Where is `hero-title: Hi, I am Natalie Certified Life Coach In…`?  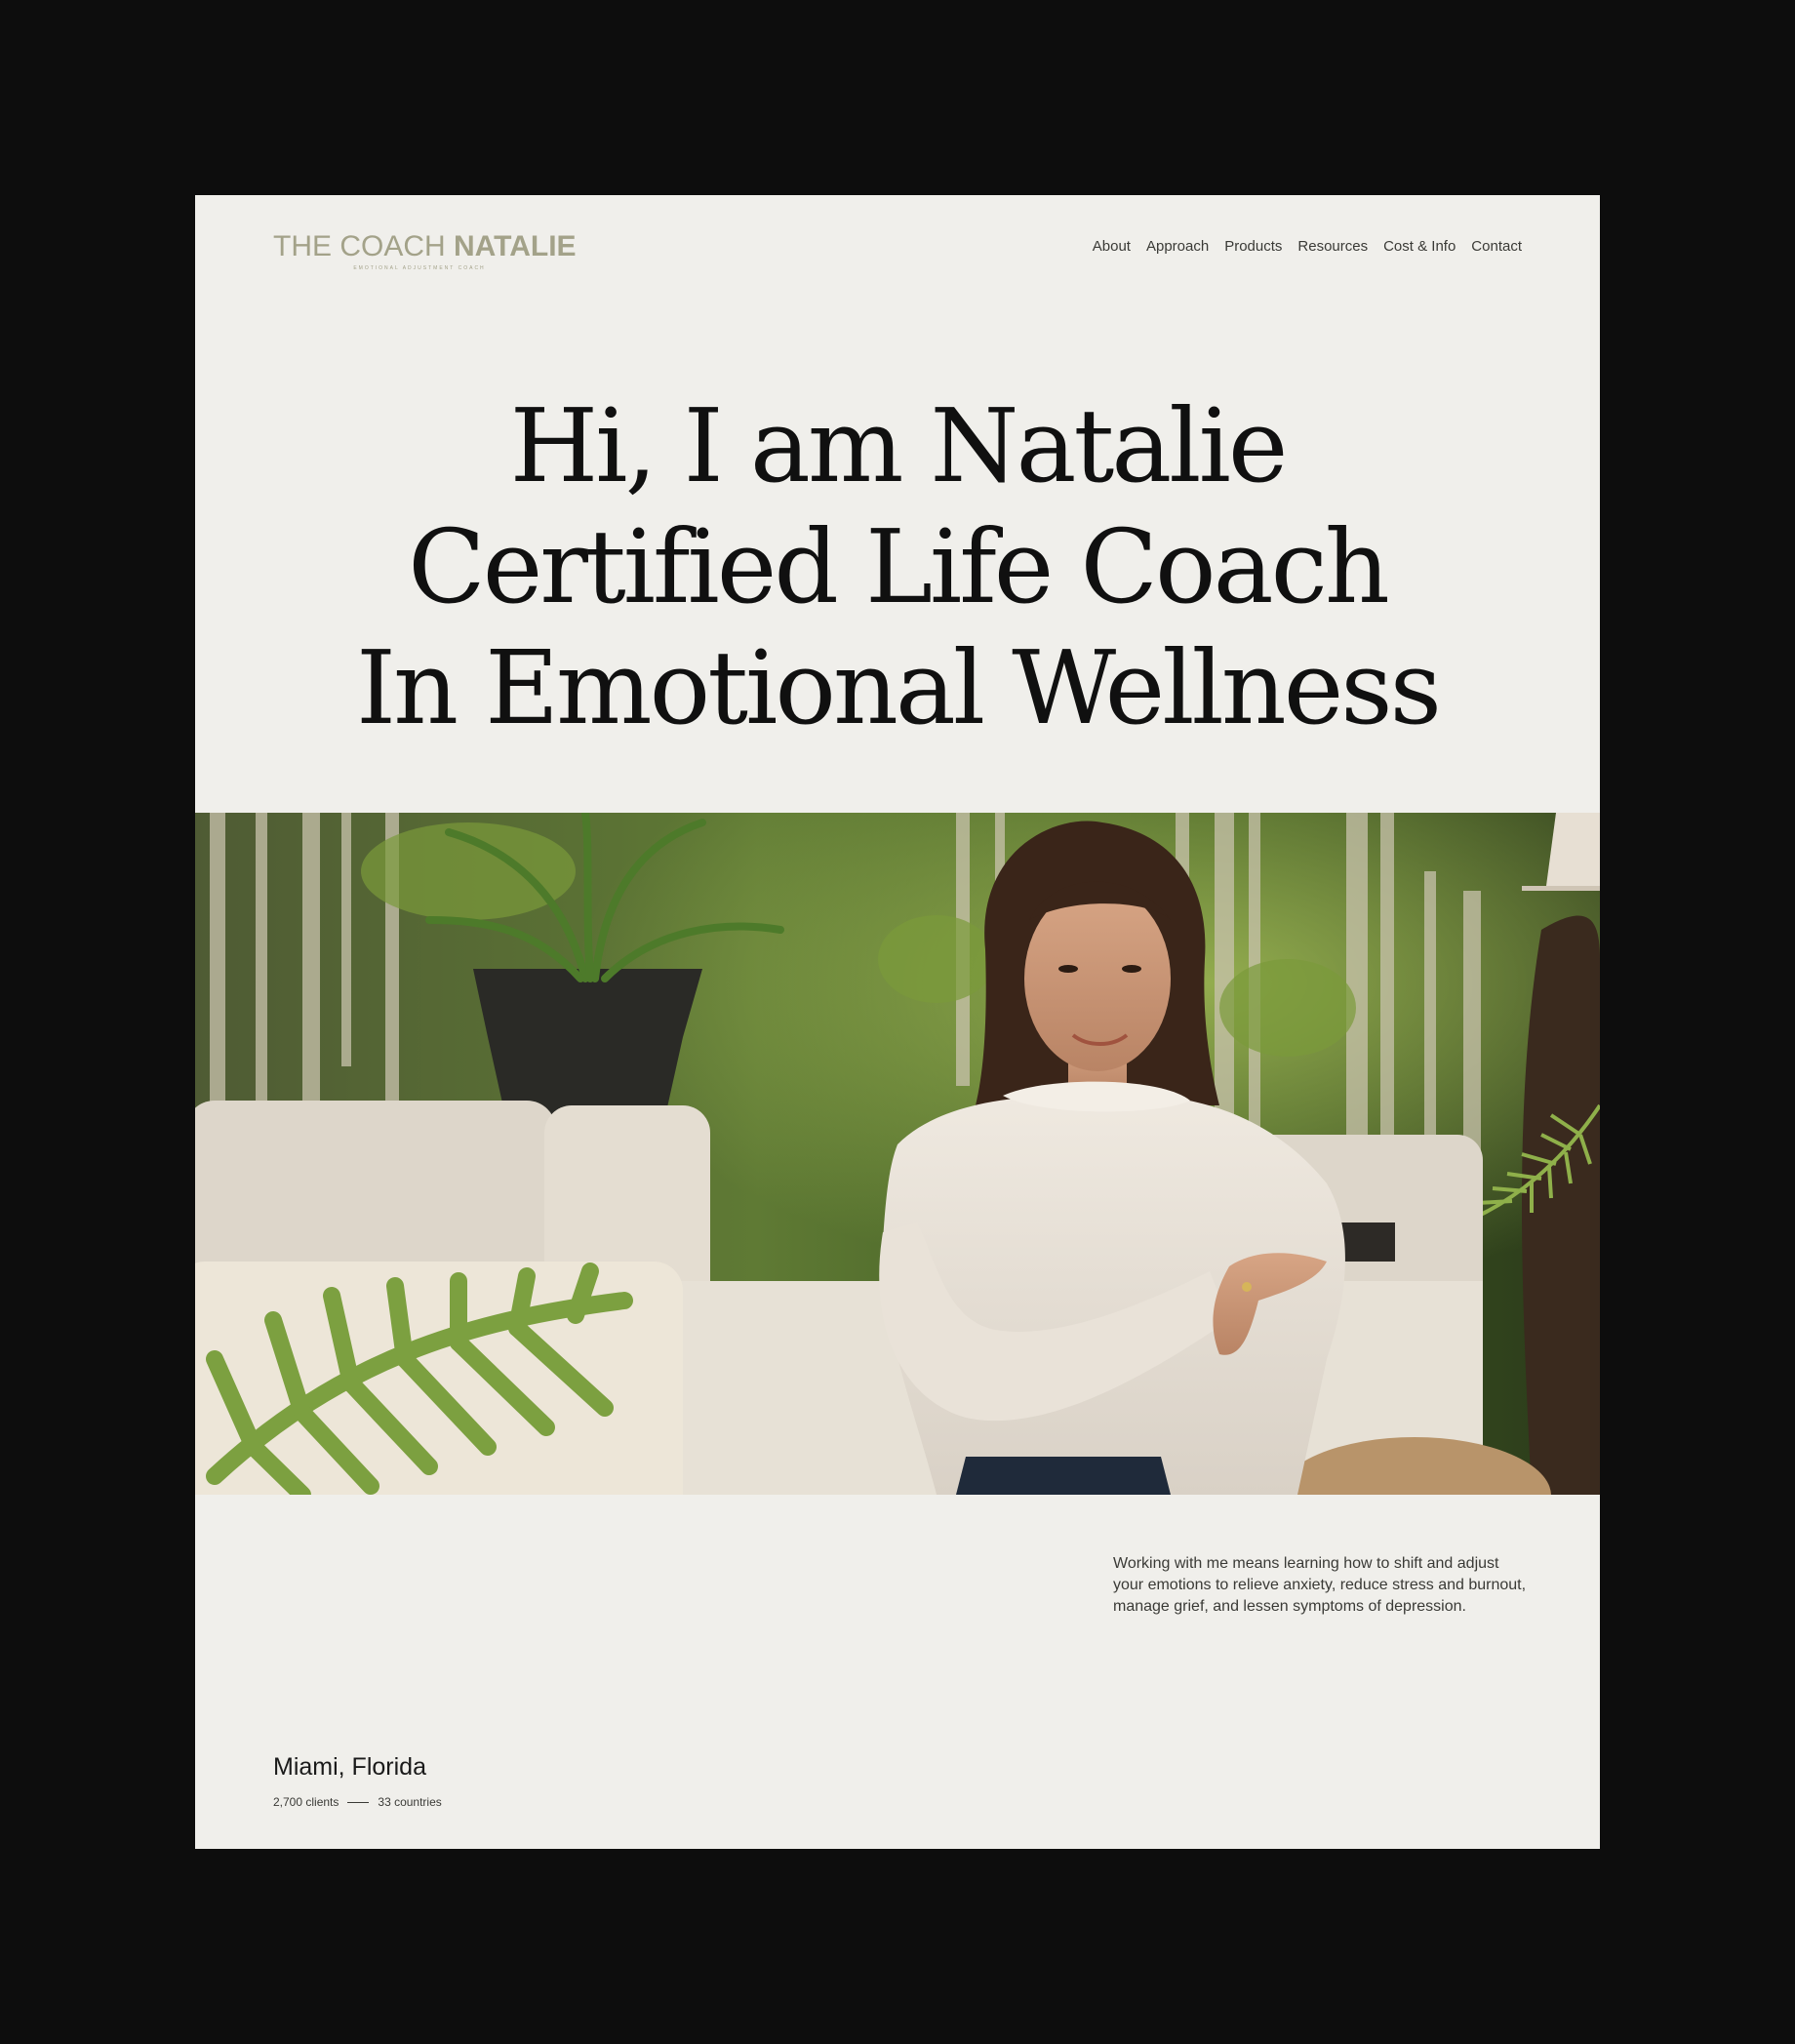 hero-title: Hi, I am Natalie Certified Life Coach In… is located at coordinates (898, 566).